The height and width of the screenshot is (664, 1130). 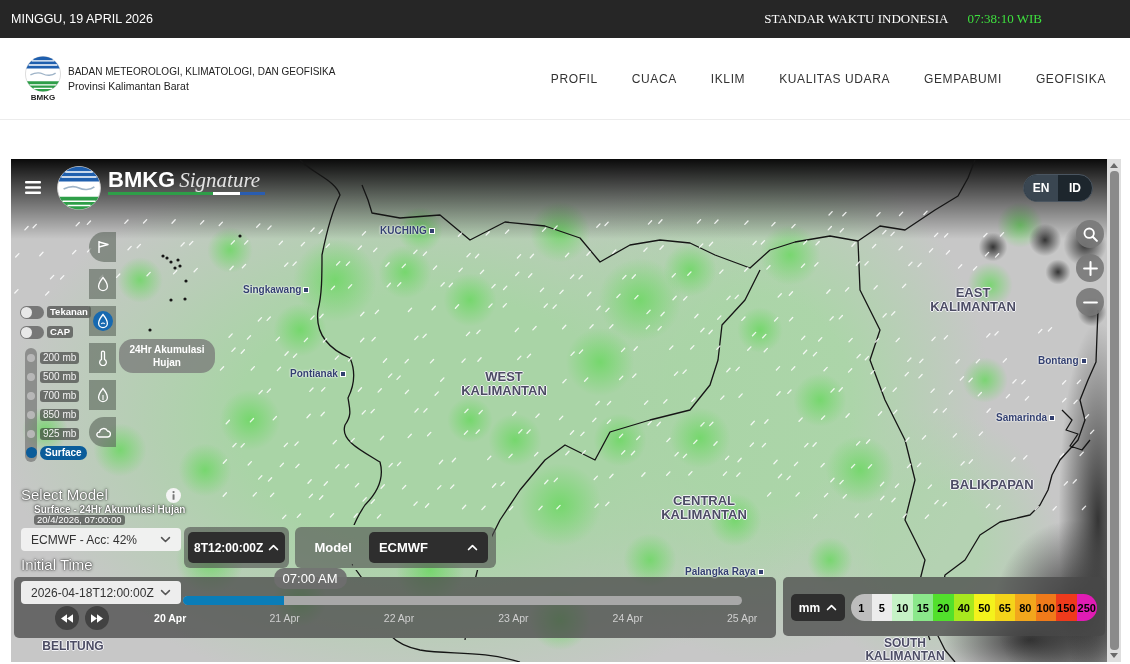 I want to click on scrollbar, so click(x=1114, y=410).